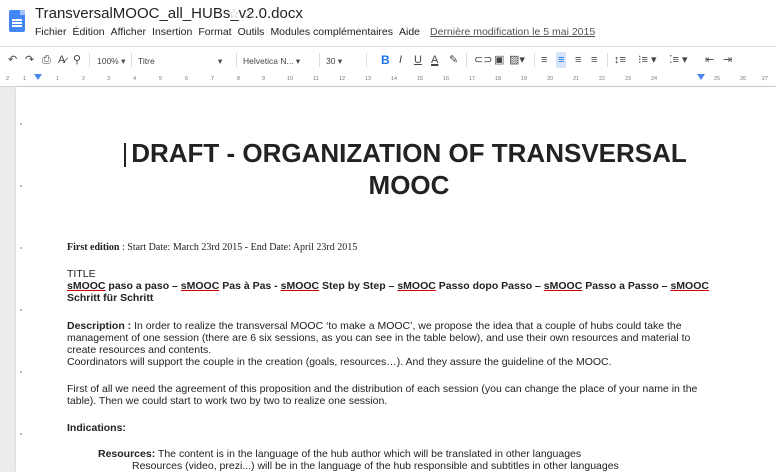  Describe the element at coordinates (239, 79) in the screenshot. I see `ruler-mark: 8` at that location.